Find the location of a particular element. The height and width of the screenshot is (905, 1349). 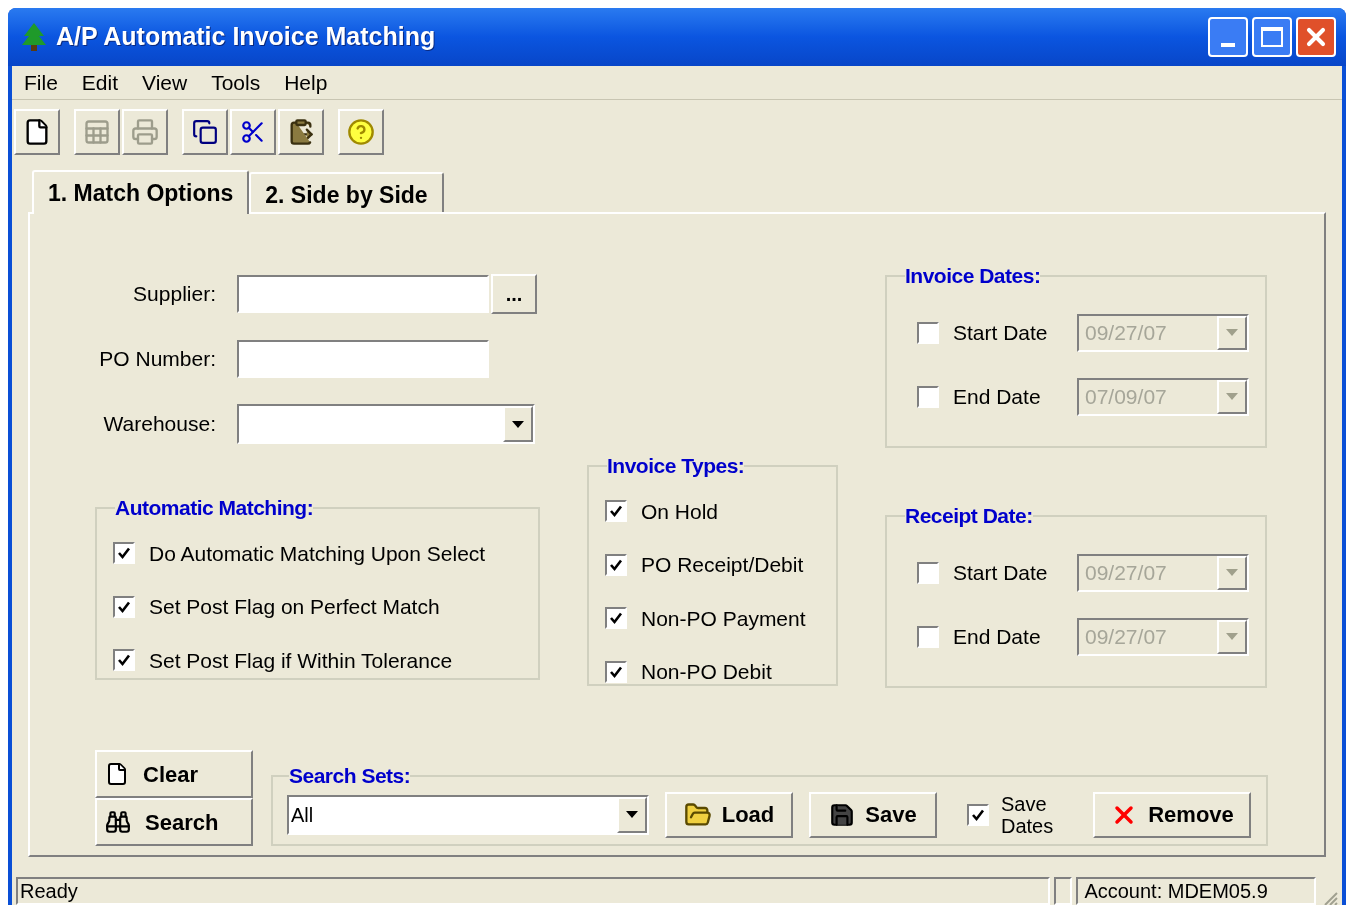

menu-item: Help is located at coordinates (306, 82).